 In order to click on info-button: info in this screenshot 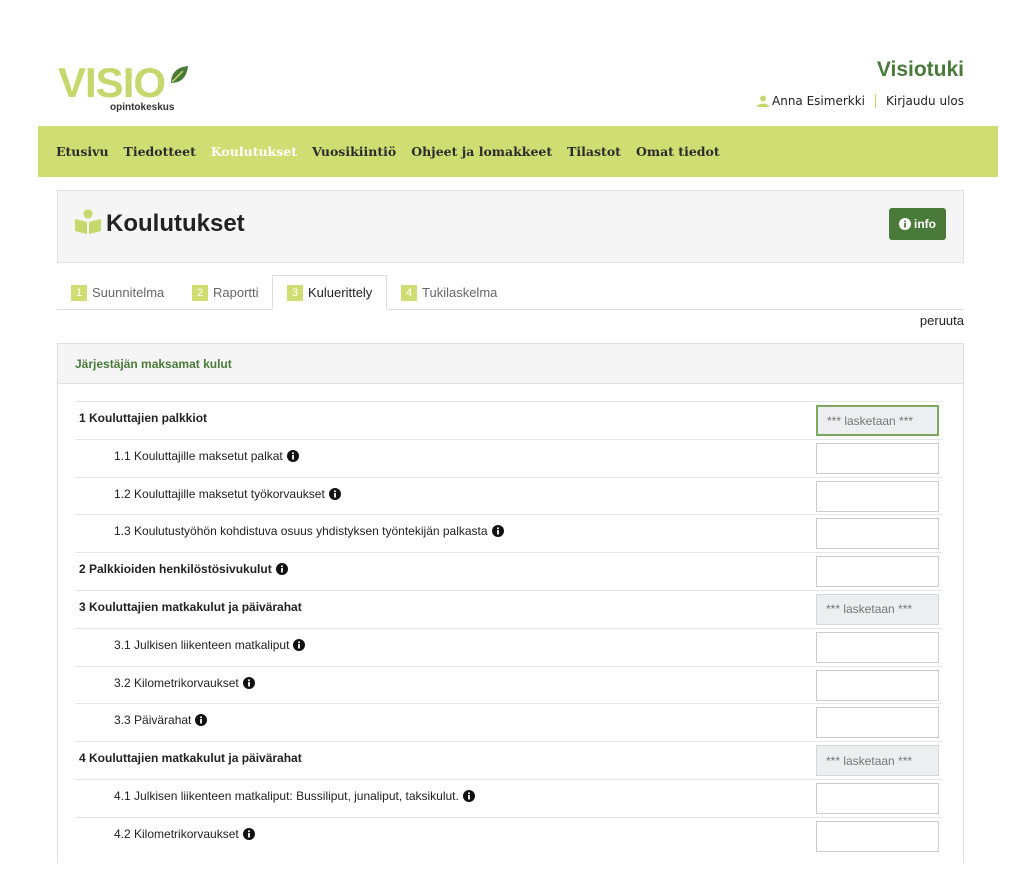, I will do `click(917, 224)`.